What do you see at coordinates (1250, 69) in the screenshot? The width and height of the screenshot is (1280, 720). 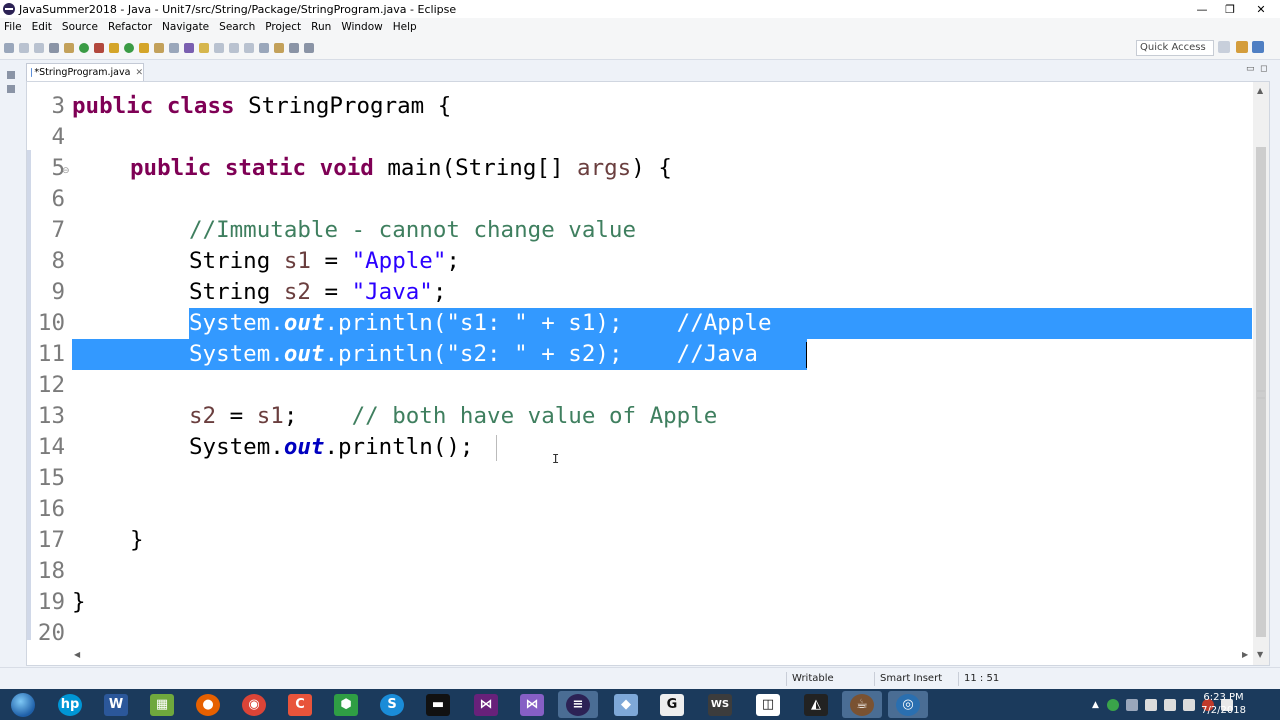 I see `minimize-editor-icon: ▭` at bounding box center [1250, 69].